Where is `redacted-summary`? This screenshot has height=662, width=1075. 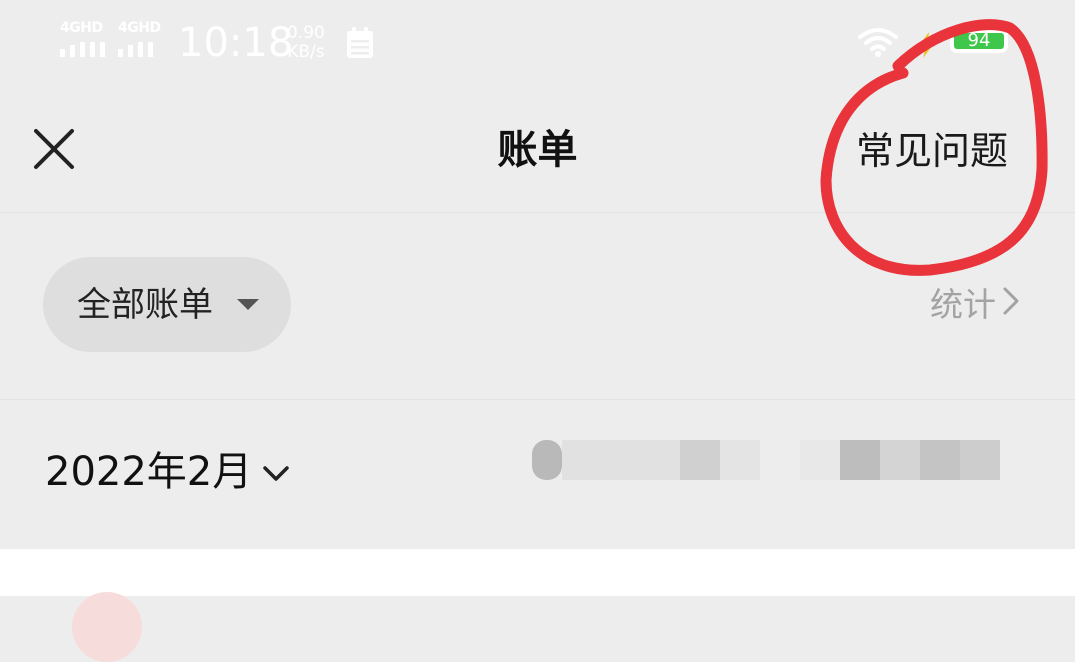 redacted-summary is located at coordinates (760, 462).